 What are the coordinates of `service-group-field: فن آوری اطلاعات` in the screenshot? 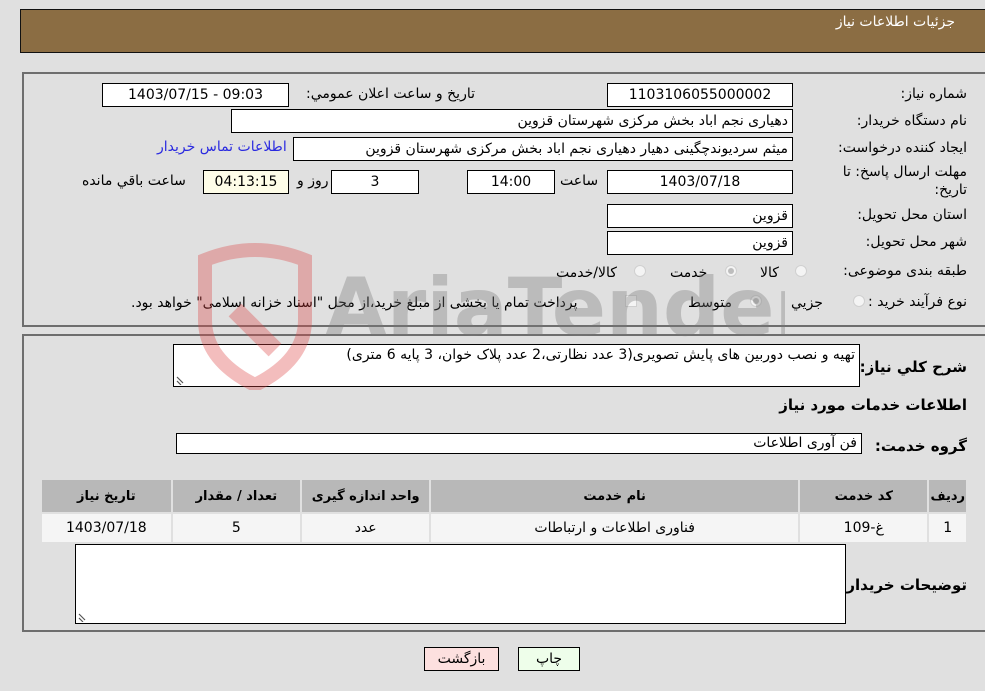 It's located at (519, 443).